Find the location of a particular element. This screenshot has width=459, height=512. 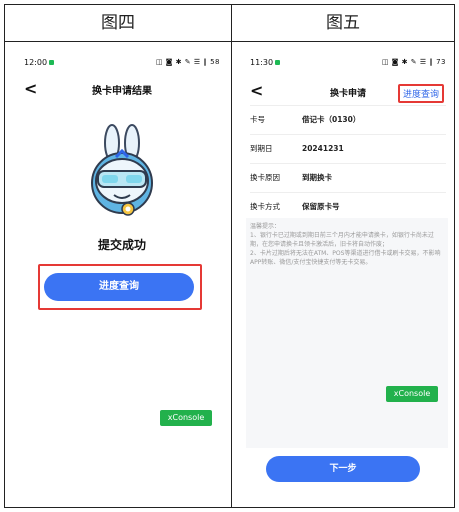

status-time-right: 11:30 is located at coordinates (265, 62).